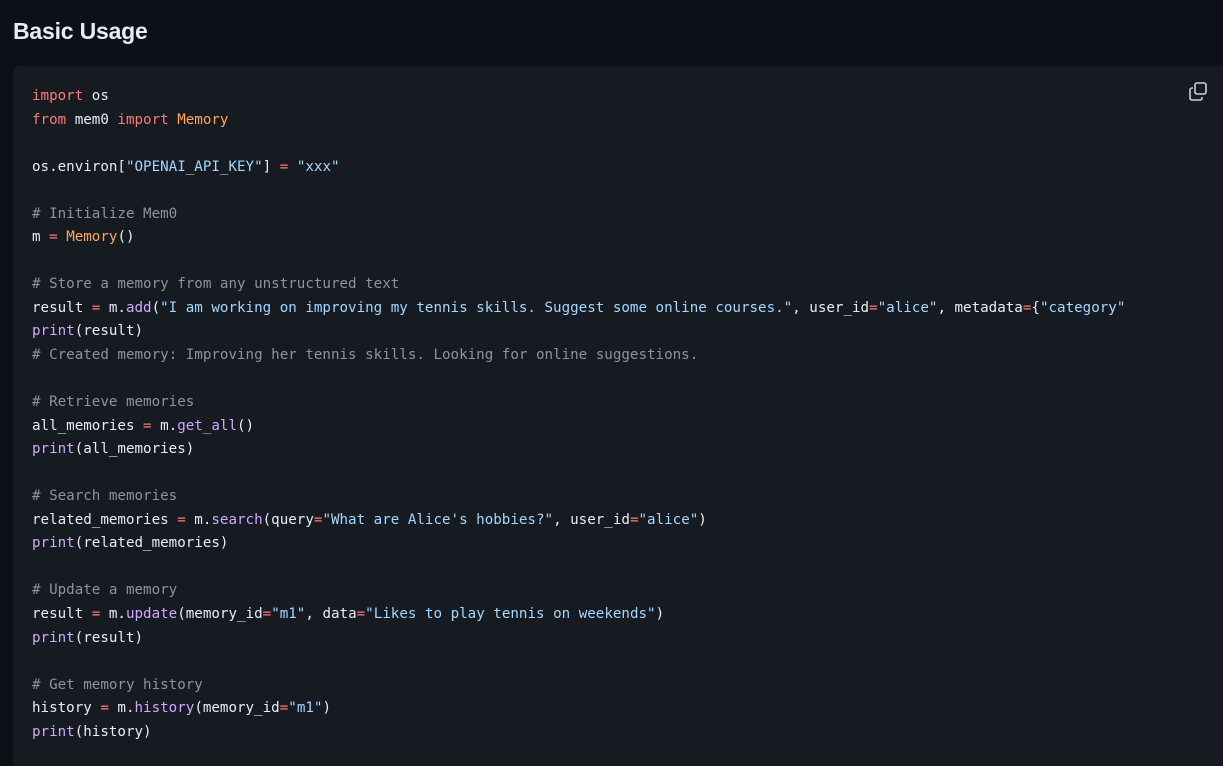  I want to click on code-line: from mem0 import Memory, so click(603, 121).